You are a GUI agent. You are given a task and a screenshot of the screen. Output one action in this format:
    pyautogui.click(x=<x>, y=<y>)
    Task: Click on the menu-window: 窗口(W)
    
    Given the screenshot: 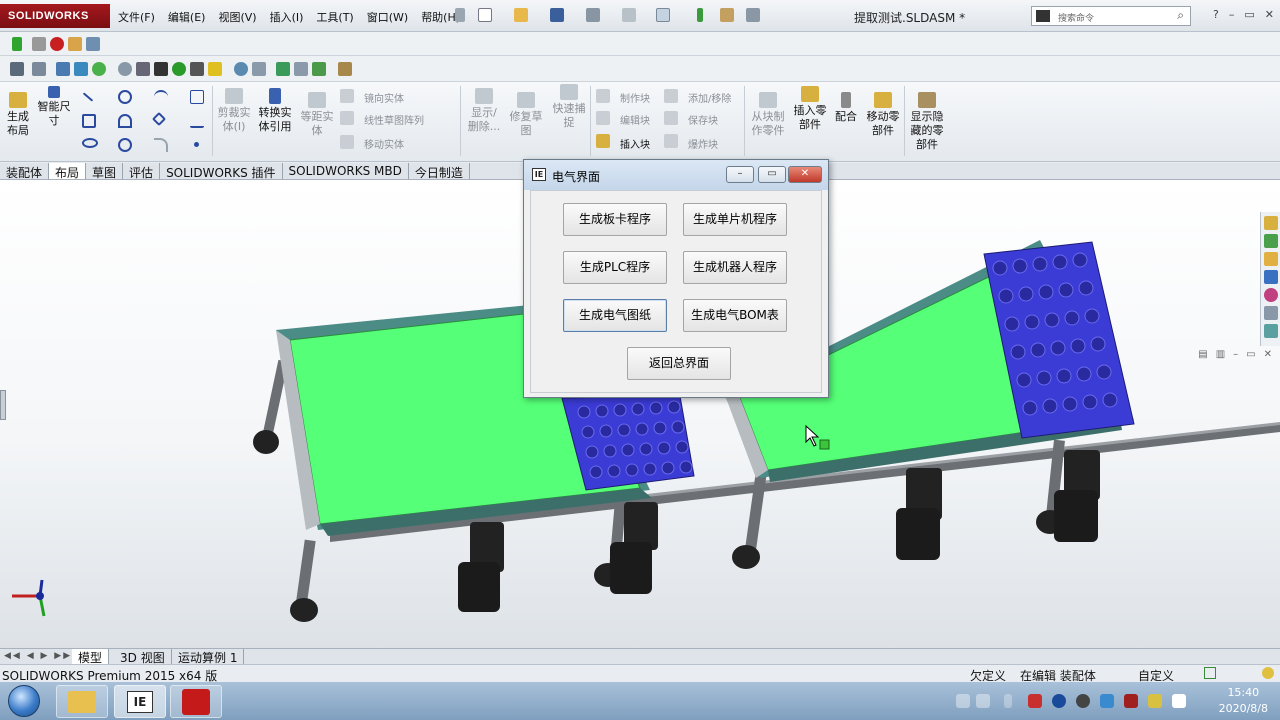 What is the action you would take?
    pyautogui.click(x=387, y=17)
    